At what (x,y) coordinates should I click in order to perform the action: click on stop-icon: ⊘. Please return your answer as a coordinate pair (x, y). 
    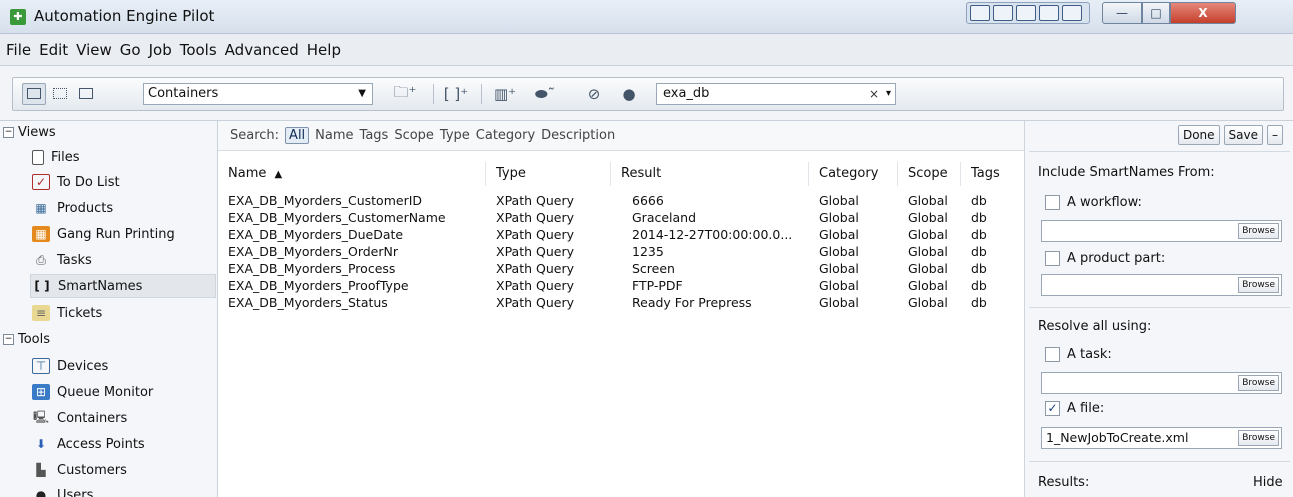
    Looking at the image, I should click on (594, 94).